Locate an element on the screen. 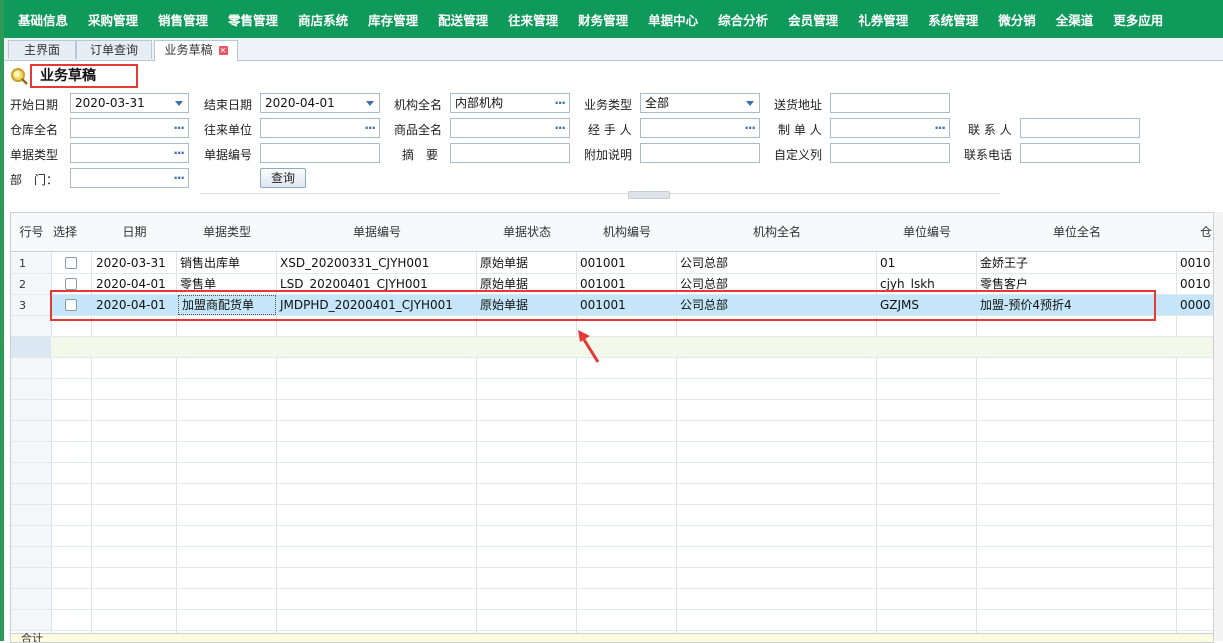 The image size is (1223, 643). tab-home: 主界面 is located at coordinates (42, 49).